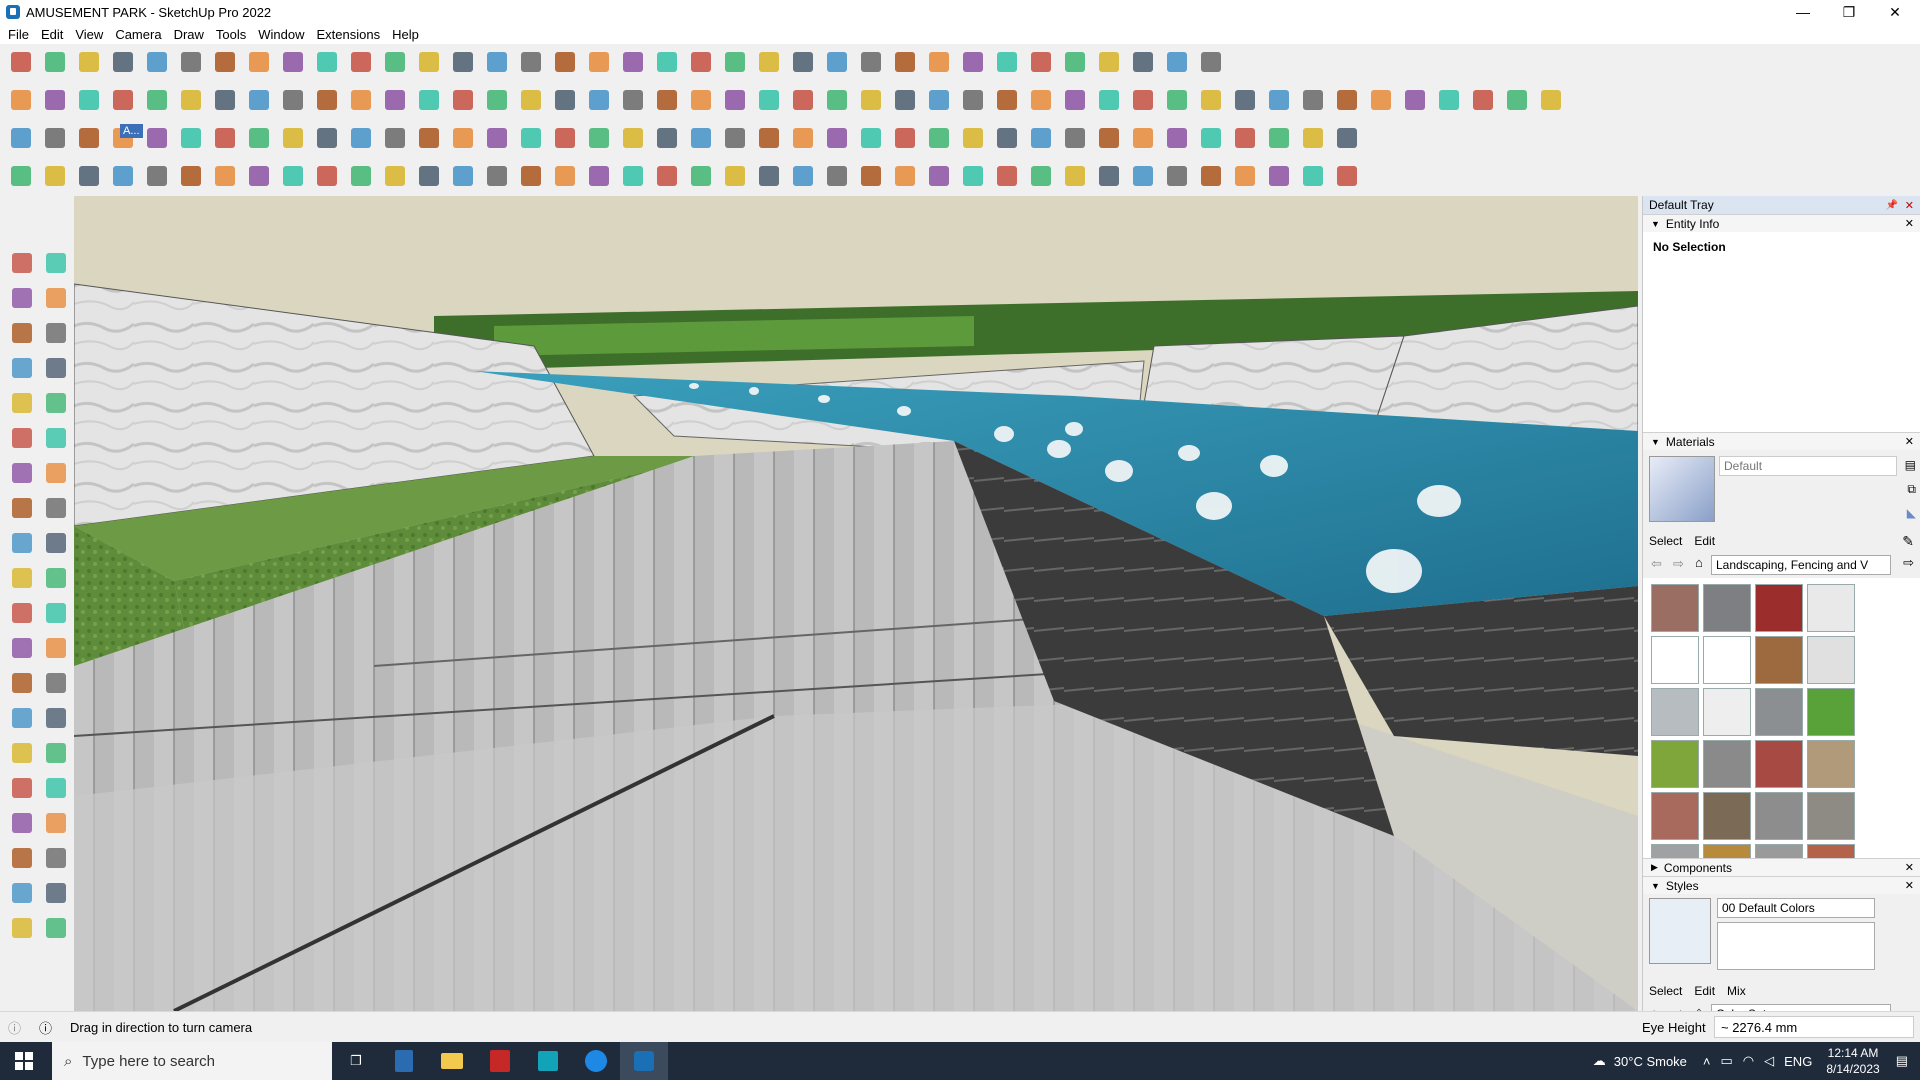 The width and height of the screenshot is (1920, 1080). Describe the element at coordinates (56, 753) in the screenshot. I see `pan-tool-icon` at that location.